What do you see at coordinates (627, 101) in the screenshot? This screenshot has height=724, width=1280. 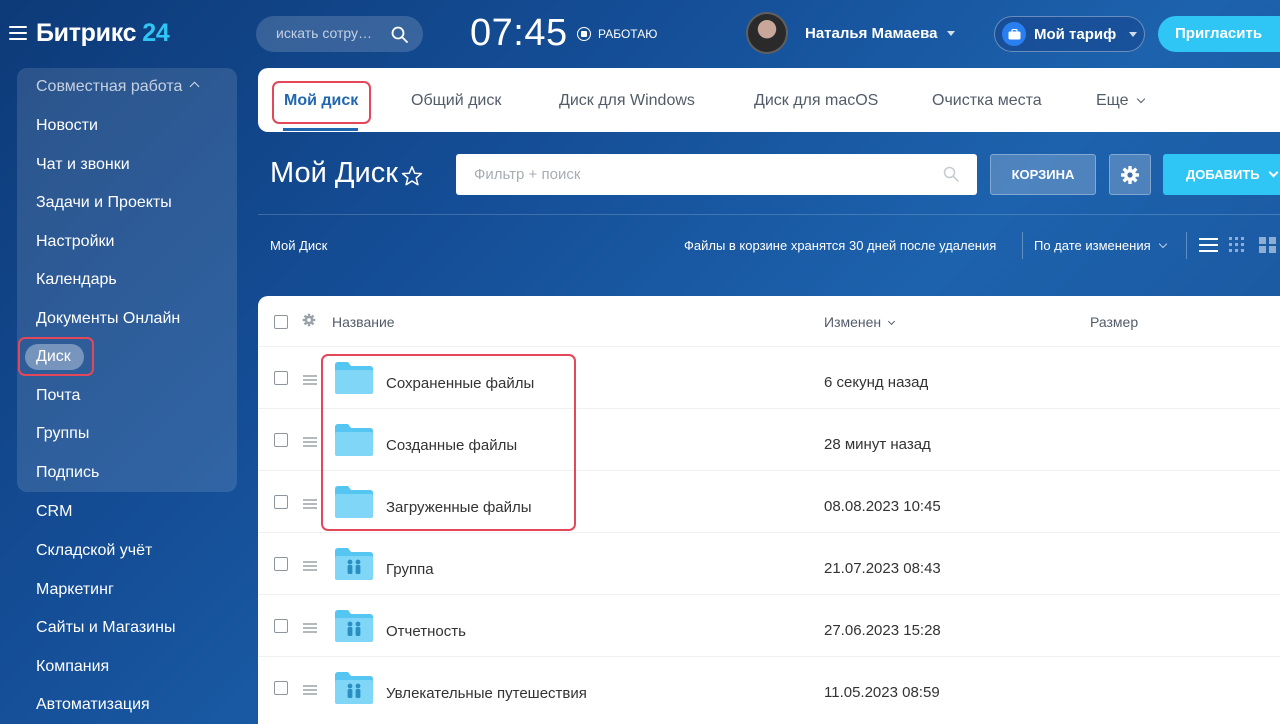 I see `tab-disk-windows: Диск для Windows` at bounding box center [627, 101].